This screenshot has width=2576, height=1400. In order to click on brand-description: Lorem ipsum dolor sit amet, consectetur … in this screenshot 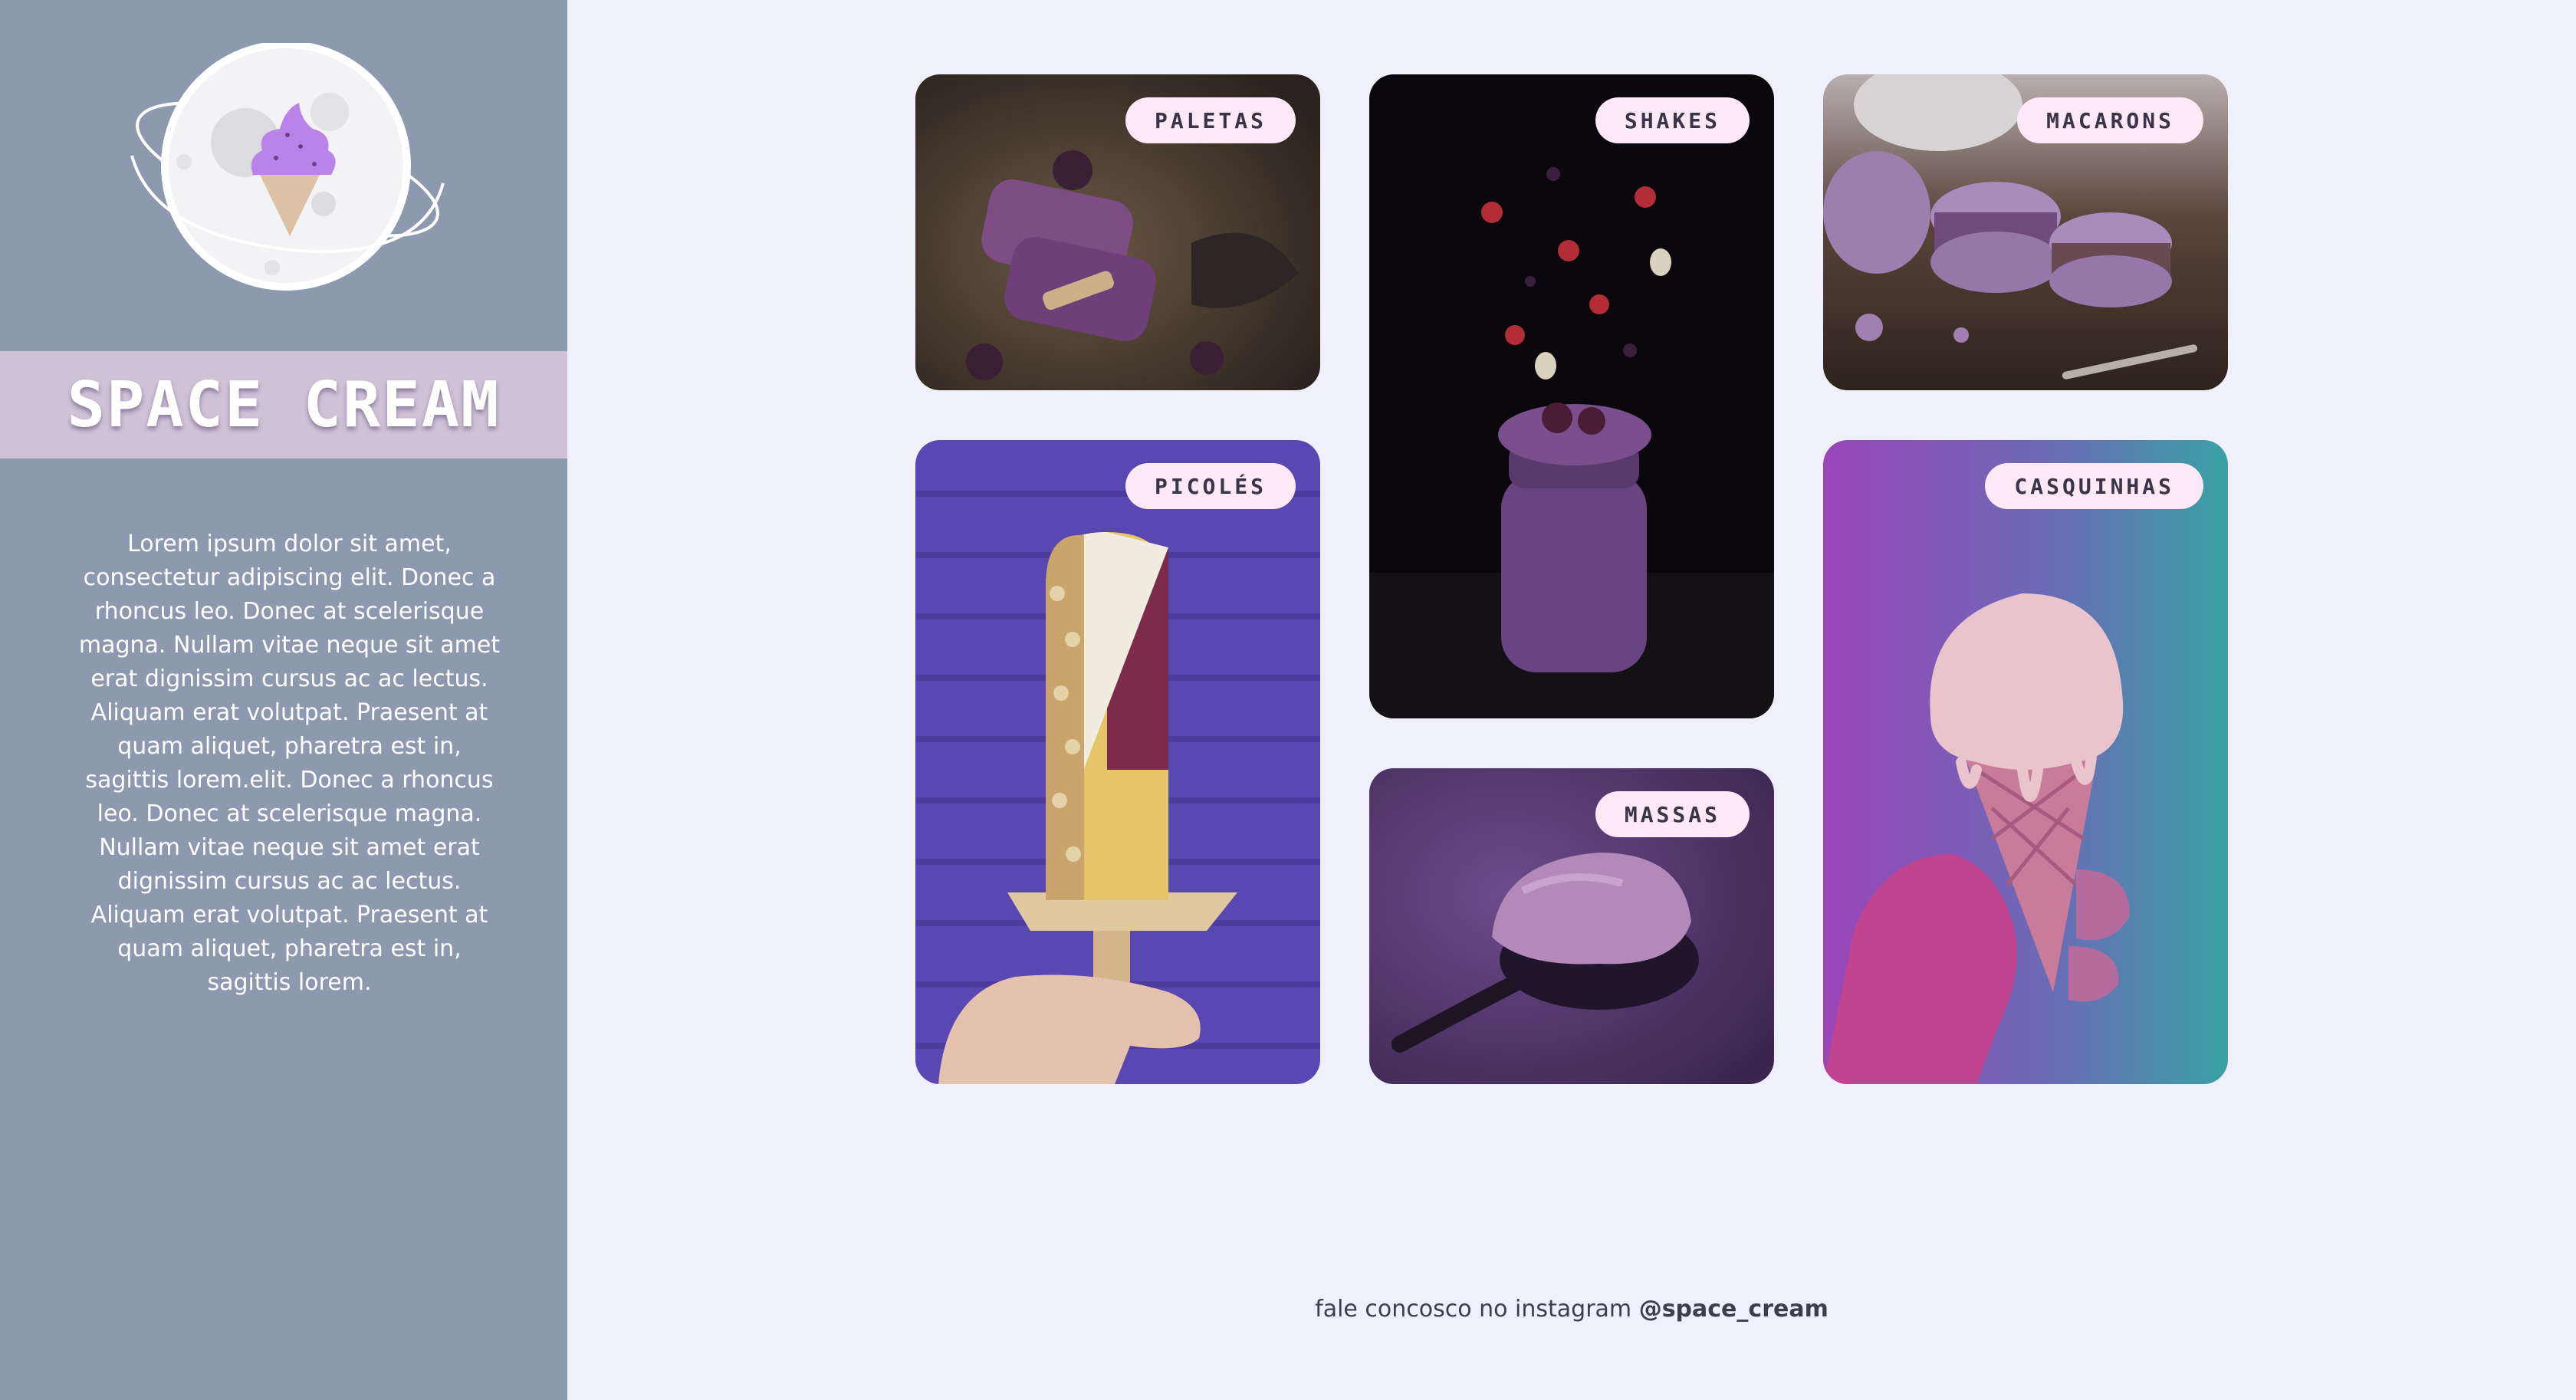, I will do `click(290, 763)`.